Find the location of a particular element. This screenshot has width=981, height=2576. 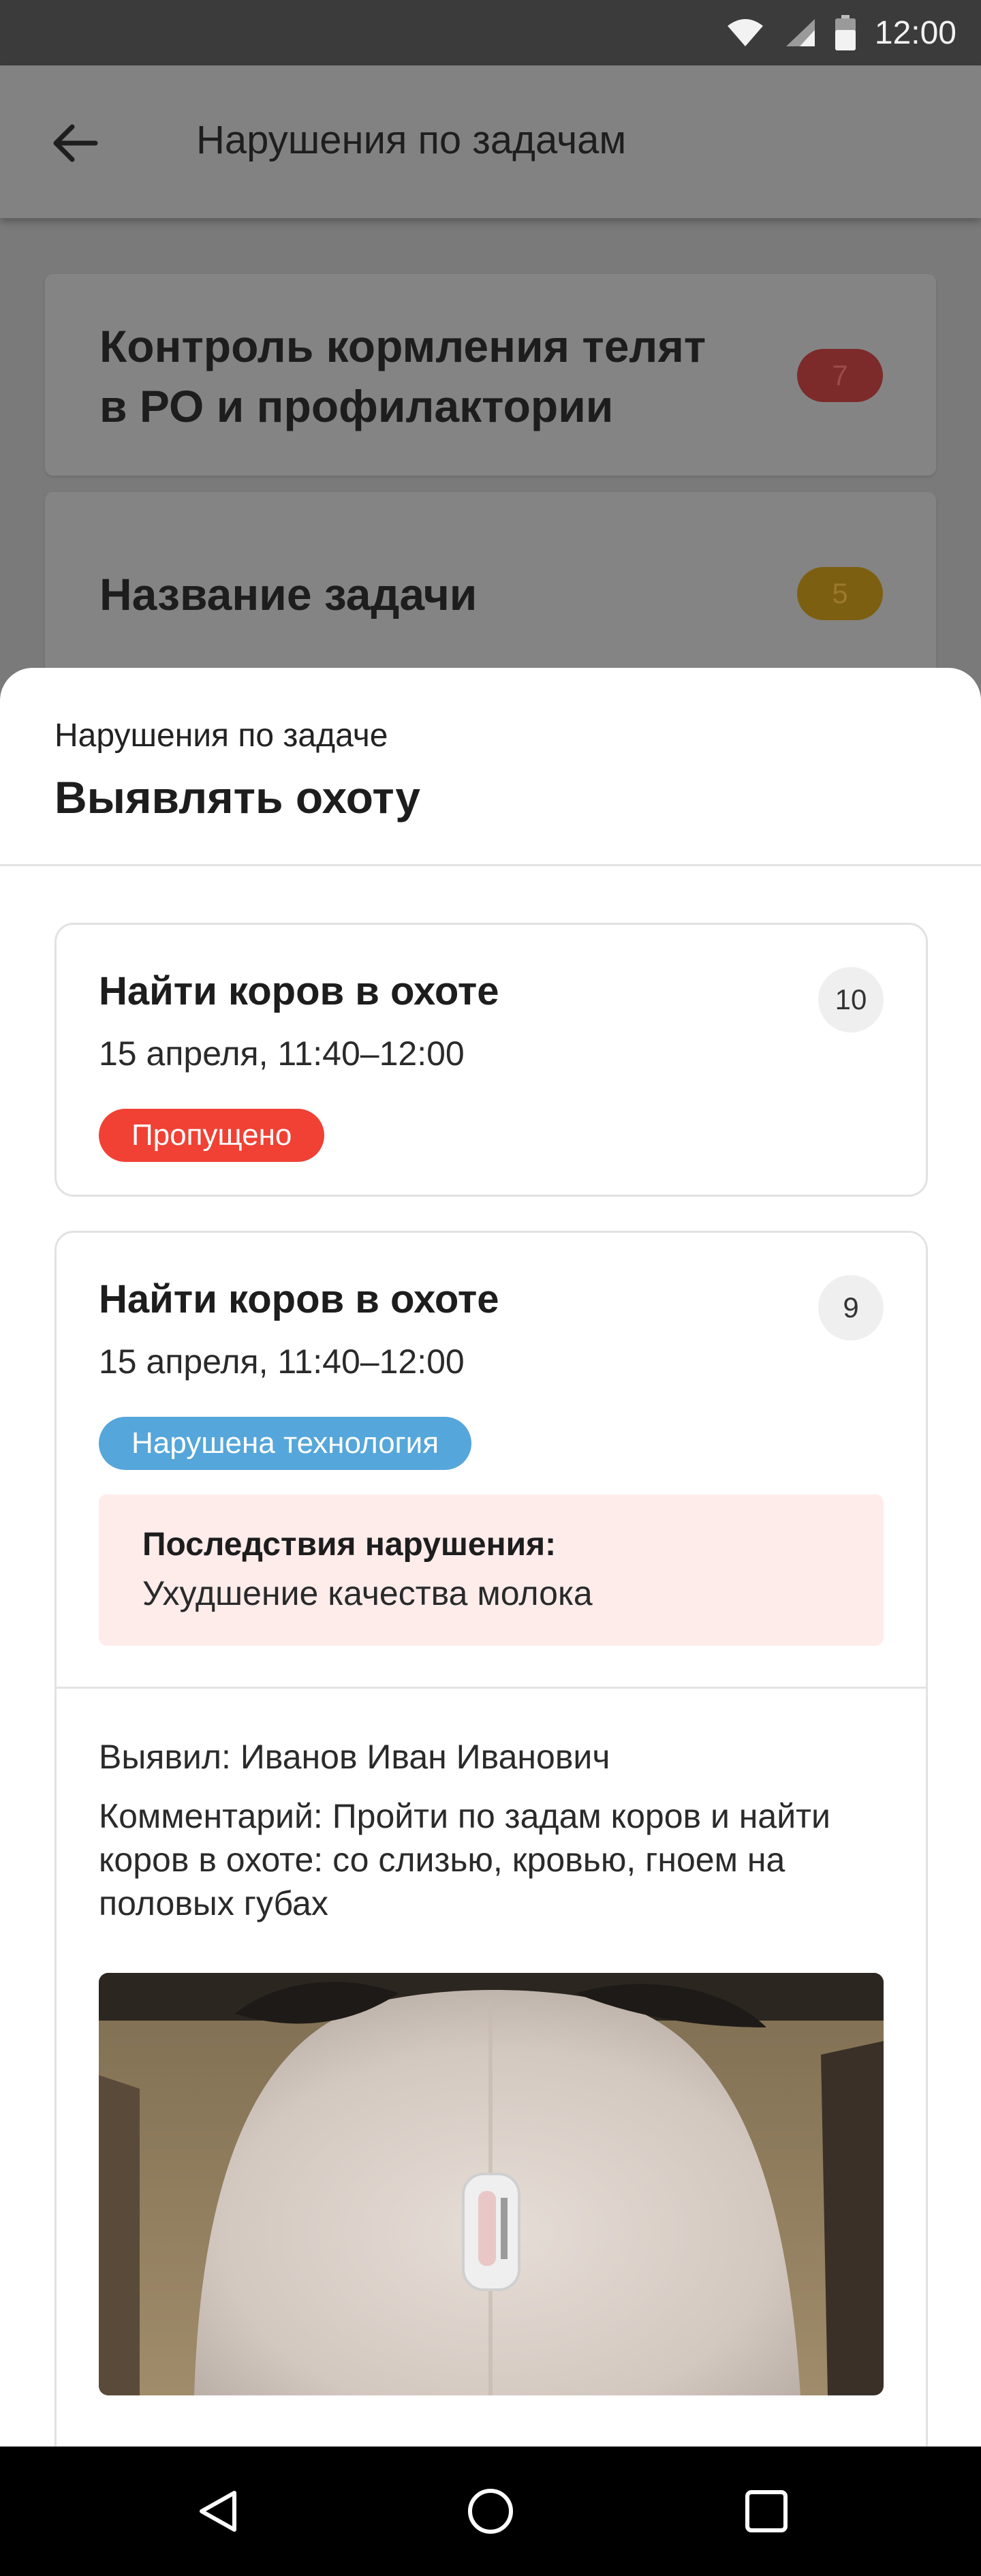

app-bar: Нарушения по задачам is located at coordinates (490, 141).